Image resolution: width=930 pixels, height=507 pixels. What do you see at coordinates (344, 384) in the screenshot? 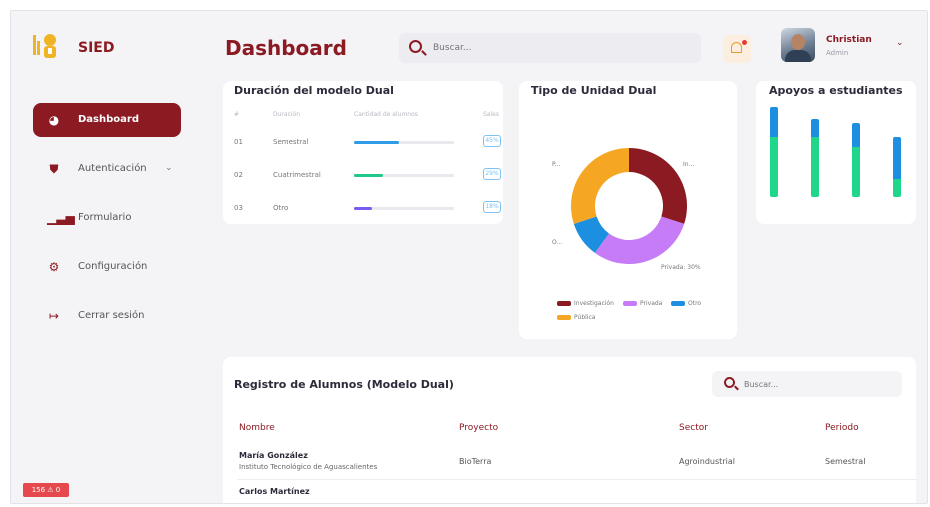
I see `registro-title: Registro de Alumnos (Modelo Dual)` at bounding box center [344, 384].